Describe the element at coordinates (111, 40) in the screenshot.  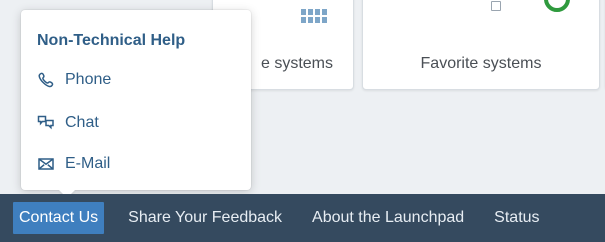
I see `popover-title: Non-Technical Help` at that location.